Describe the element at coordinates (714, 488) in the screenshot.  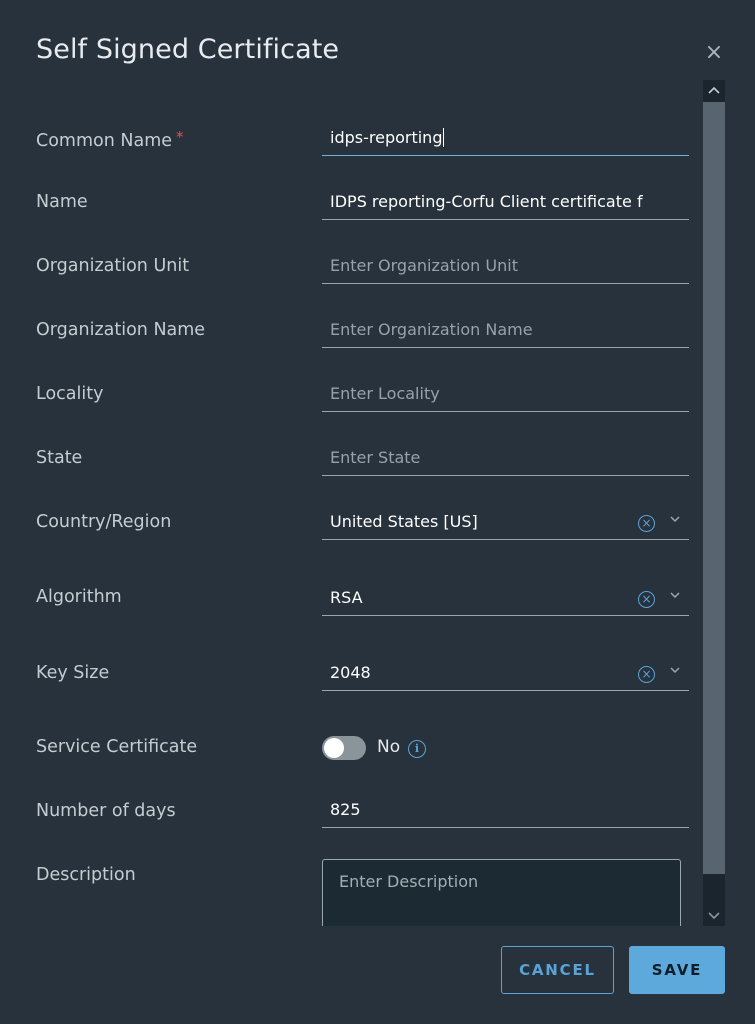
I see `scrollbar-thumb` at that location.